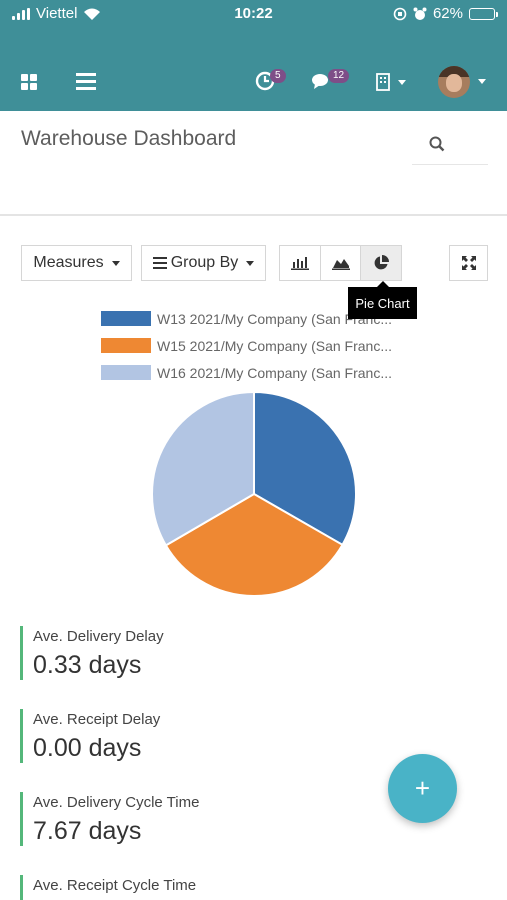 This screenshot has width=507, height=900. Describe the element at coordinates (115, 885) in the screenshot. I see `kpi-label: Ave. Receipt Cycle Time` at that location.